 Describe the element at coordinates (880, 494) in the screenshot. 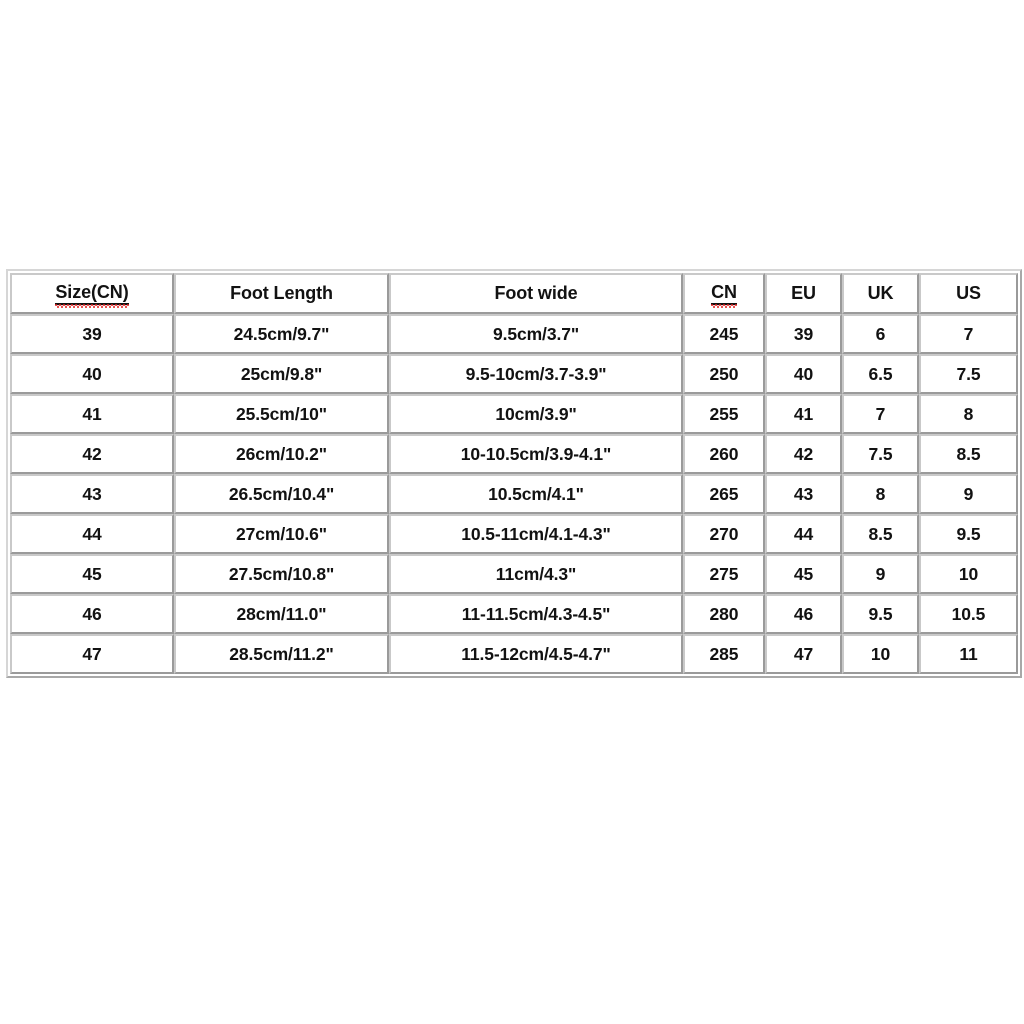

I see `cell-uk: 8` at that location.